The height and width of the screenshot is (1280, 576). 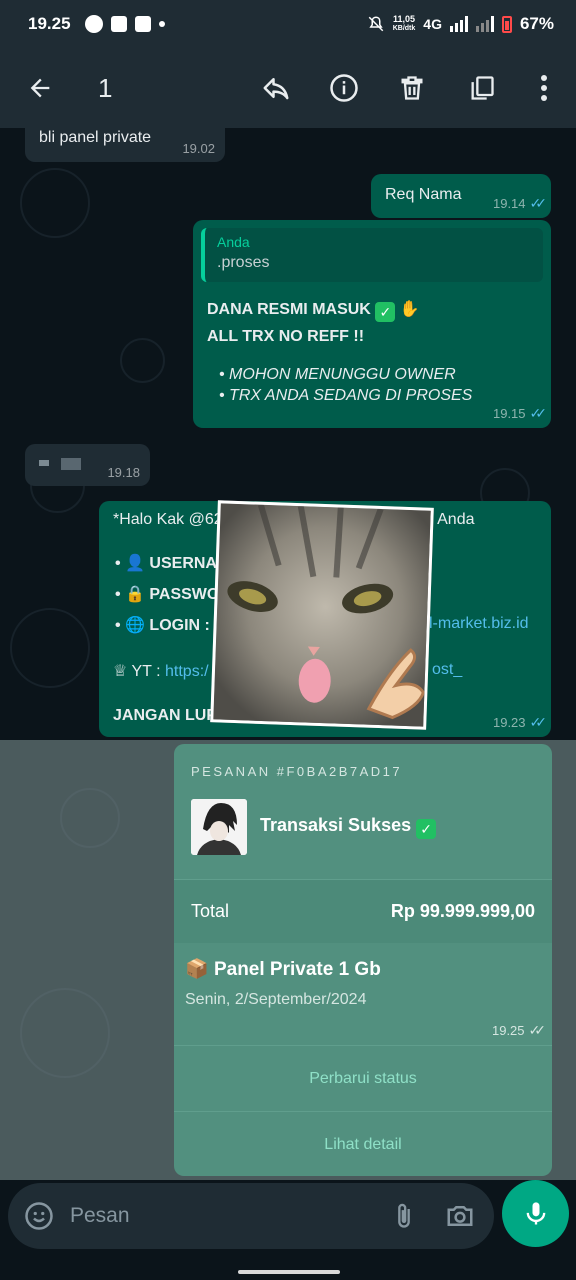 I want to click on message-input: Pesan, so click(x=230, y=1216).